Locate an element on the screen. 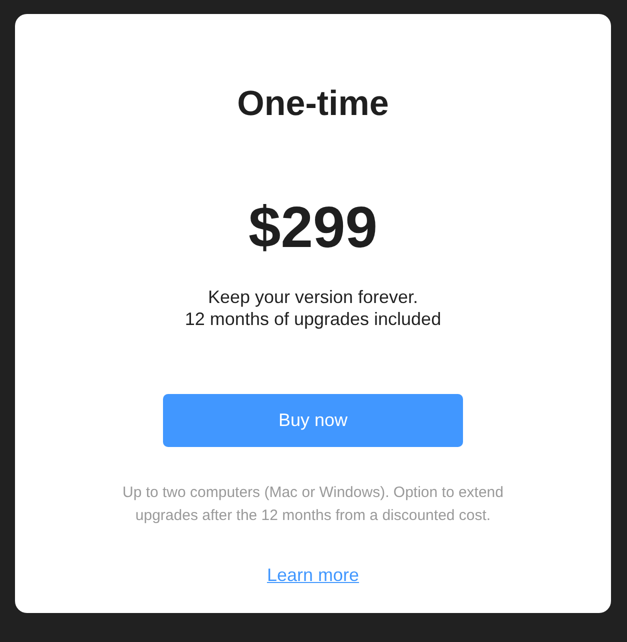 This screenshot has width=627, height=642. learn-more-link: Learn more is located at coordinates (313, 575).